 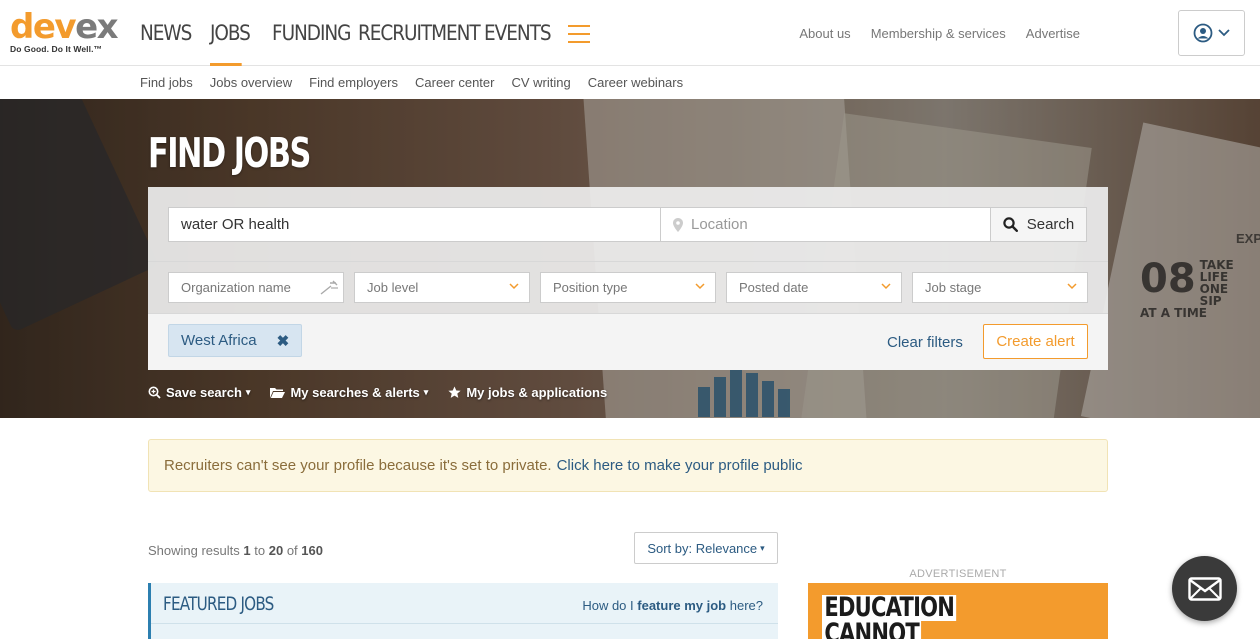 I want to click on featured-divider, so click(x=464, y=623).